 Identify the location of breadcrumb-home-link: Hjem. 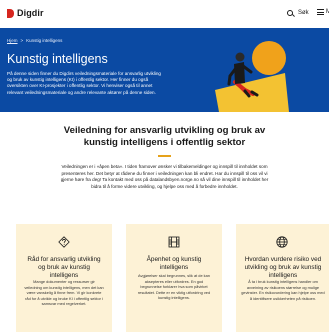
(12, 40).